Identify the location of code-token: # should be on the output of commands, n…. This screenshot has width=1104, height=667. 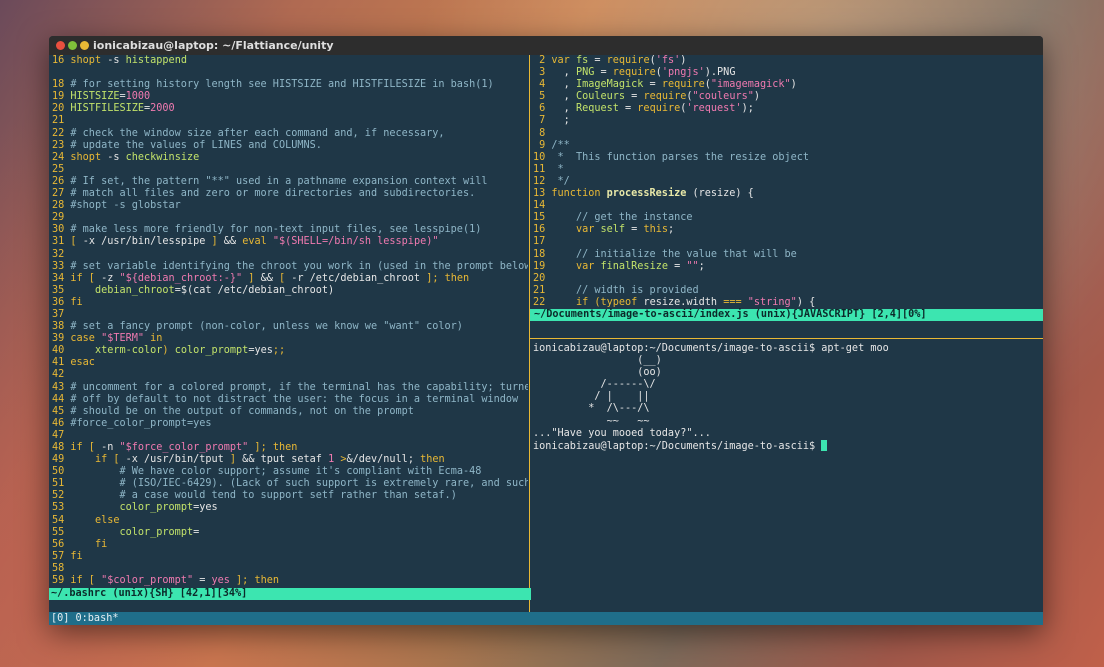
(242, 411).